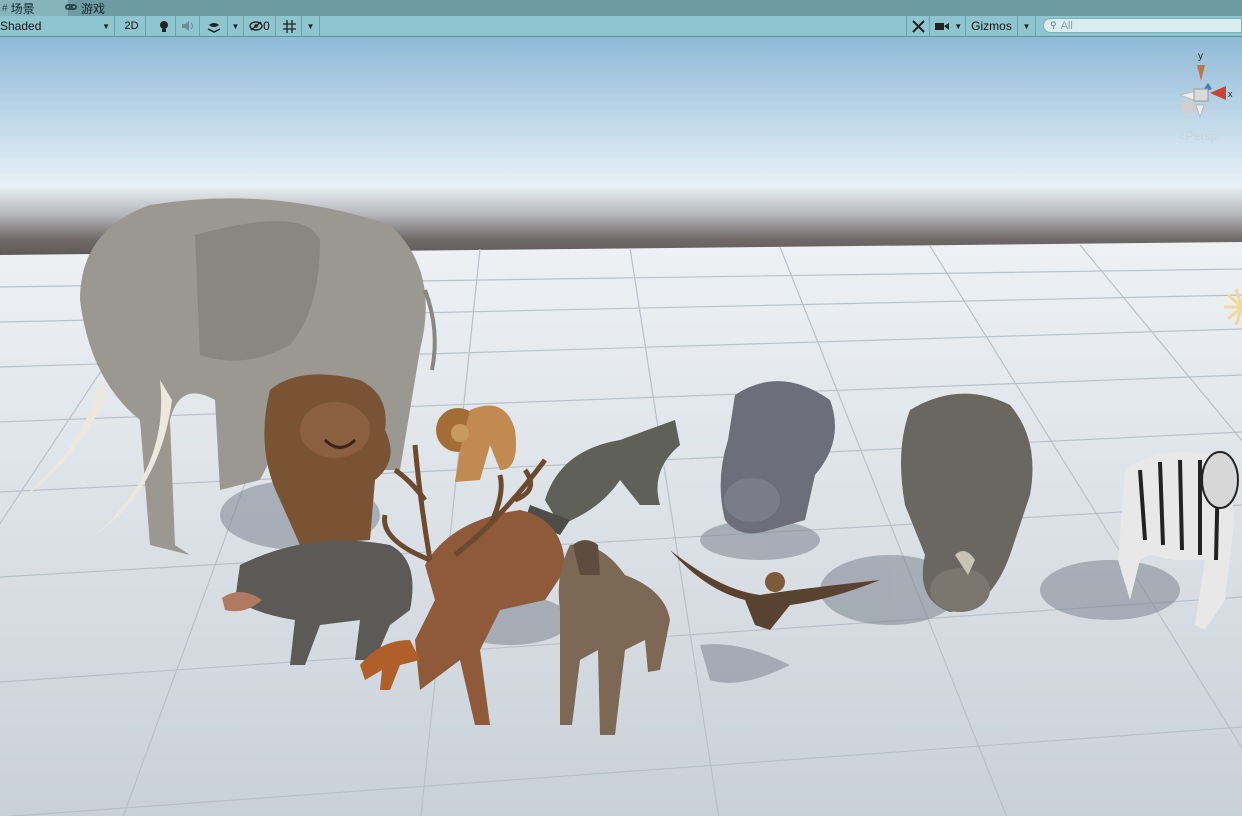 This screenshot has height=816, width=1242. I want to click on tab-game: 游戏, so click(96, 8).